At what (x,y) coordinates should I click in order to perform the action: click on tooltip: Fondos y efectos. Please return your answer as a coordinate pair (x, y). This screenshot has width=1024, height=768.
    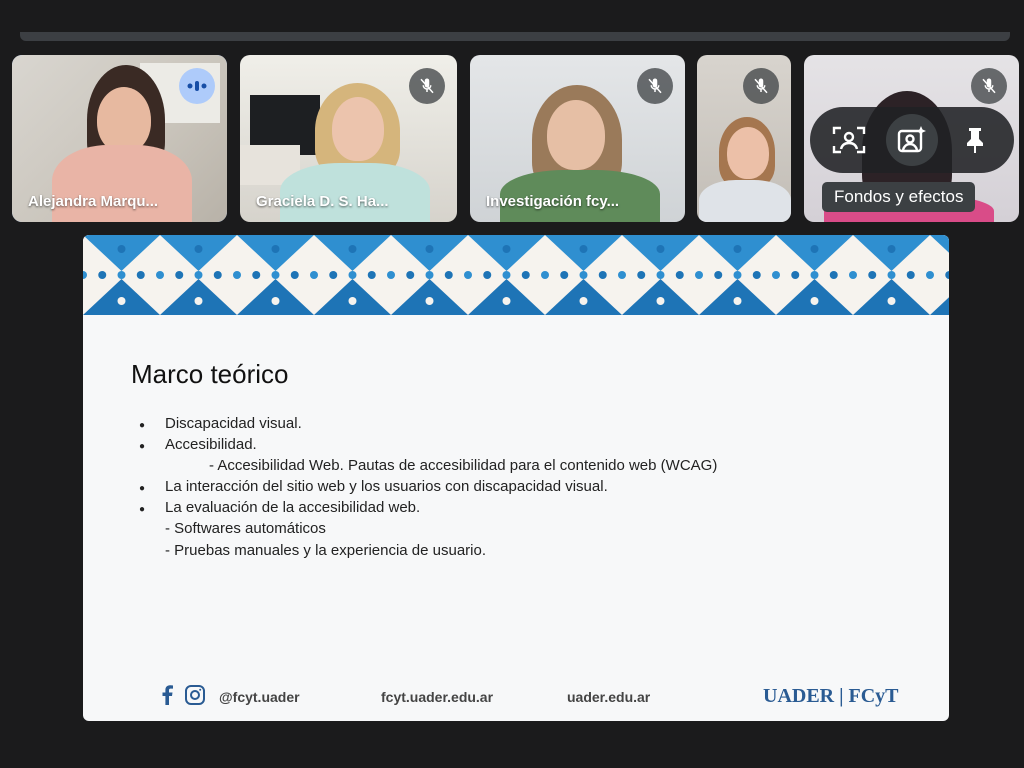
    Looking at the image, I should click on (899, 197).